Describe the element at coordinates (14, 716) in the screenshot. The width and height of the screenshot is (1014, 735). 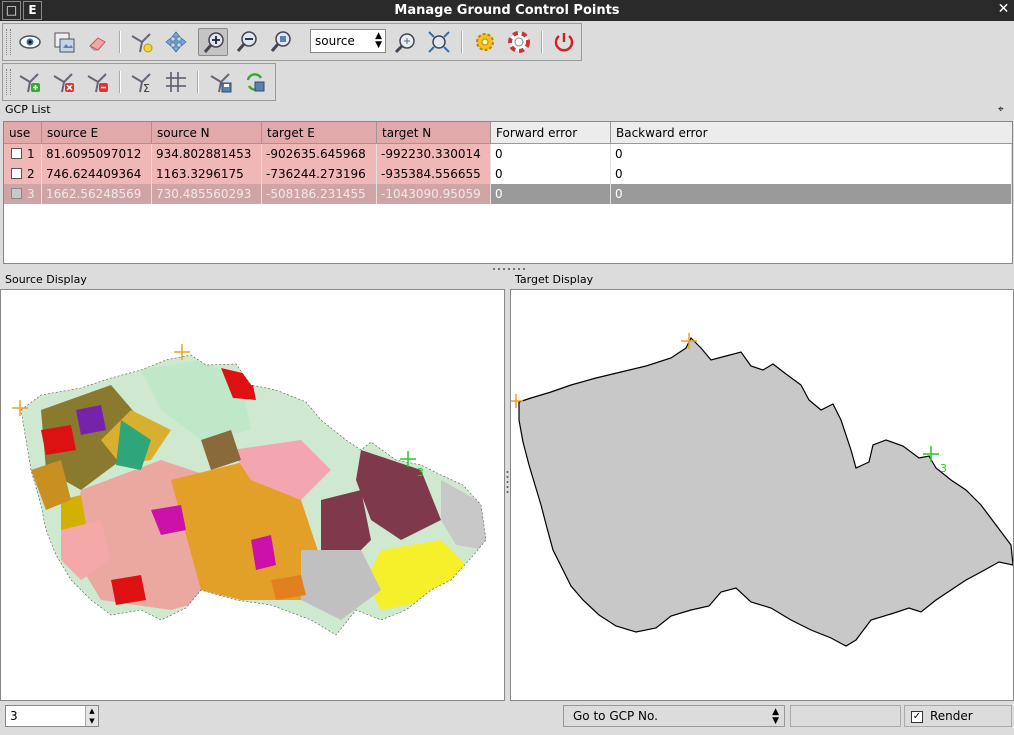
I see `spinbox-value: 3` at that location.